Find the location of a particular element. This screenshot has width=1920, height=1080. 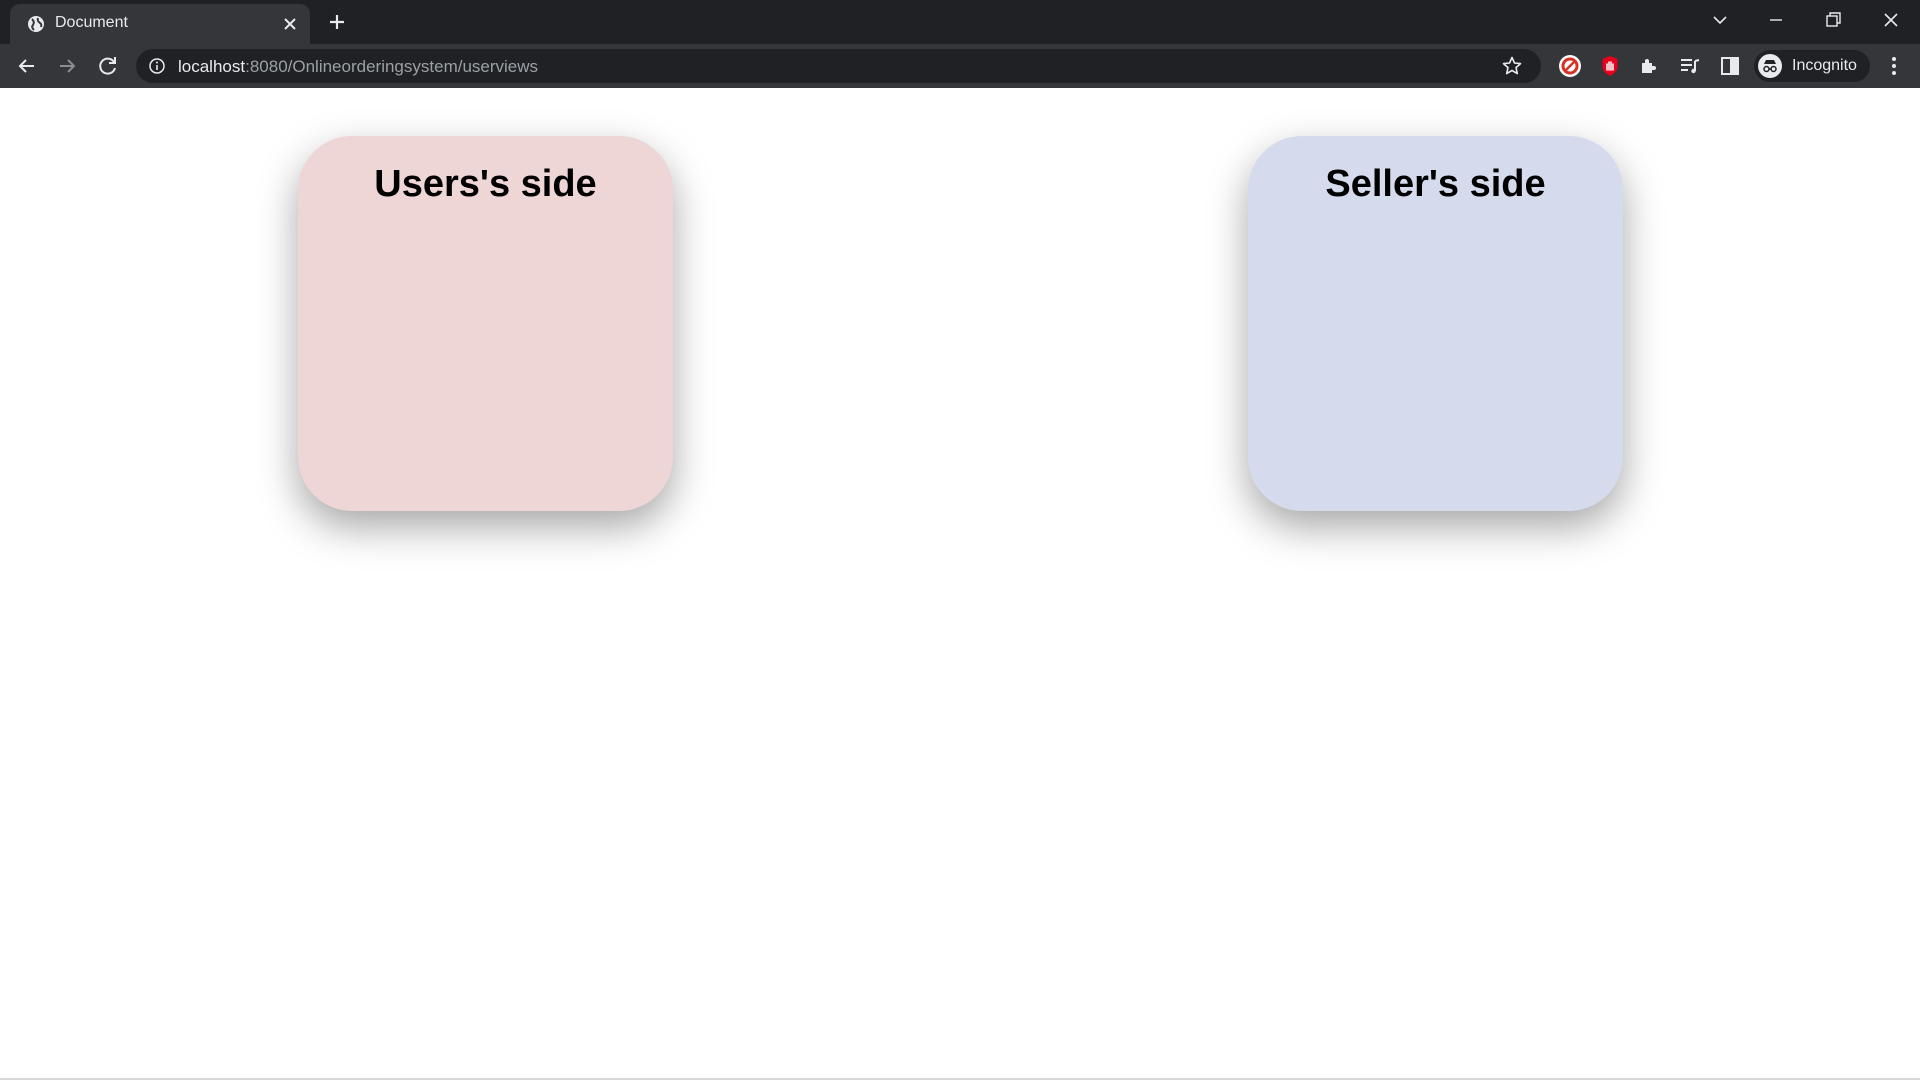

incognito-profile-button: Incognito is located at coordinates (1812, 66).